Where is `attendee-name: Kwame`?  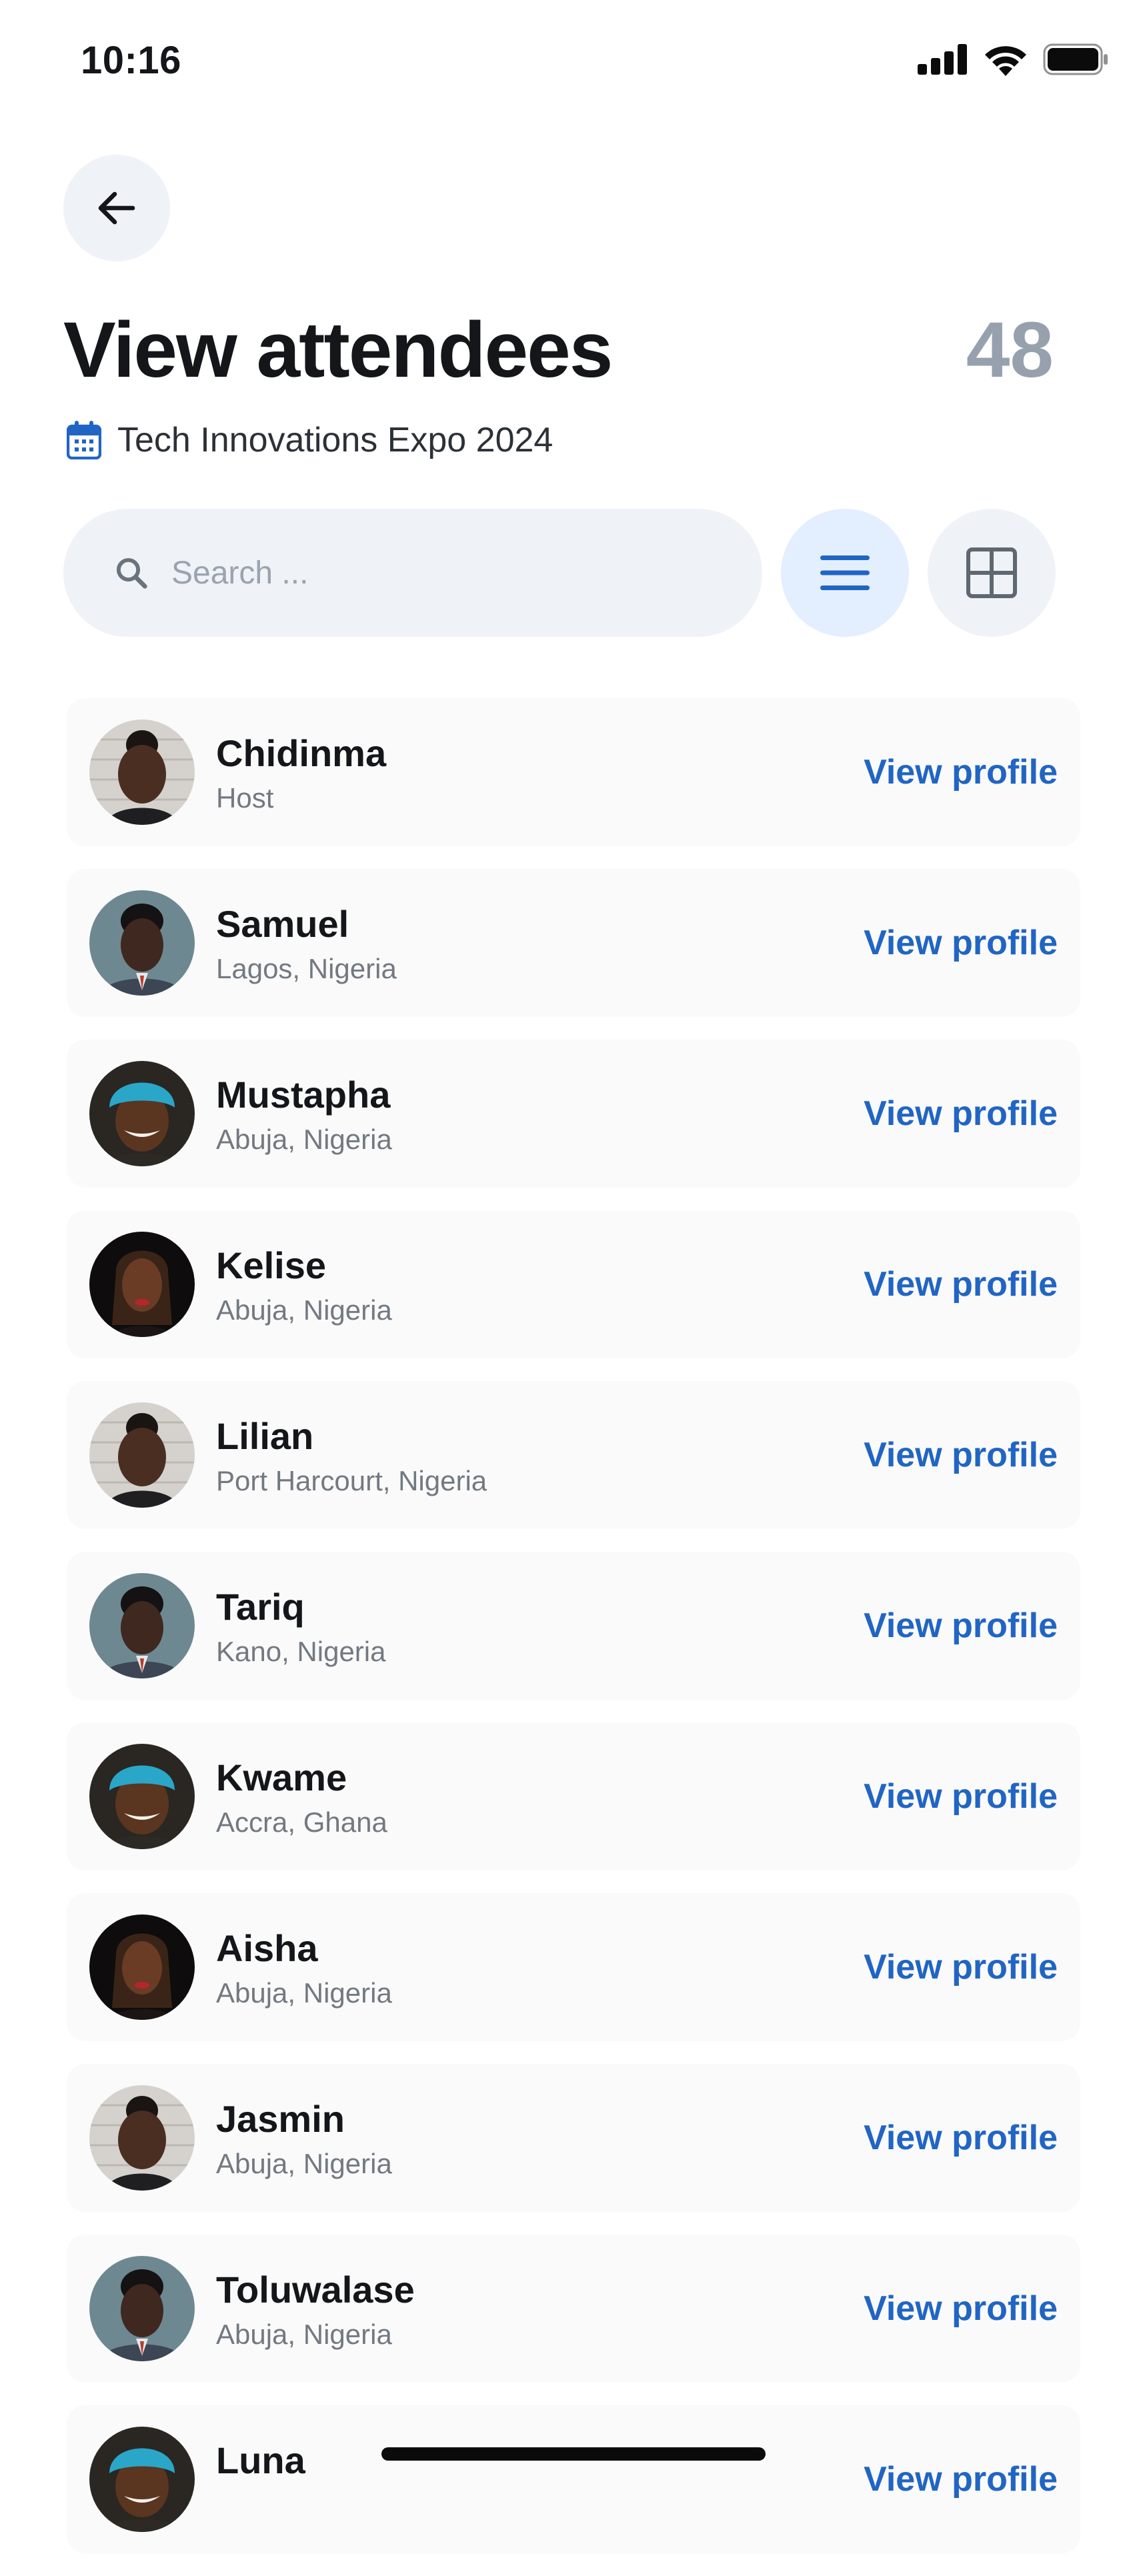
attendee-name: Kwame is located at coordinates (281, 1777).